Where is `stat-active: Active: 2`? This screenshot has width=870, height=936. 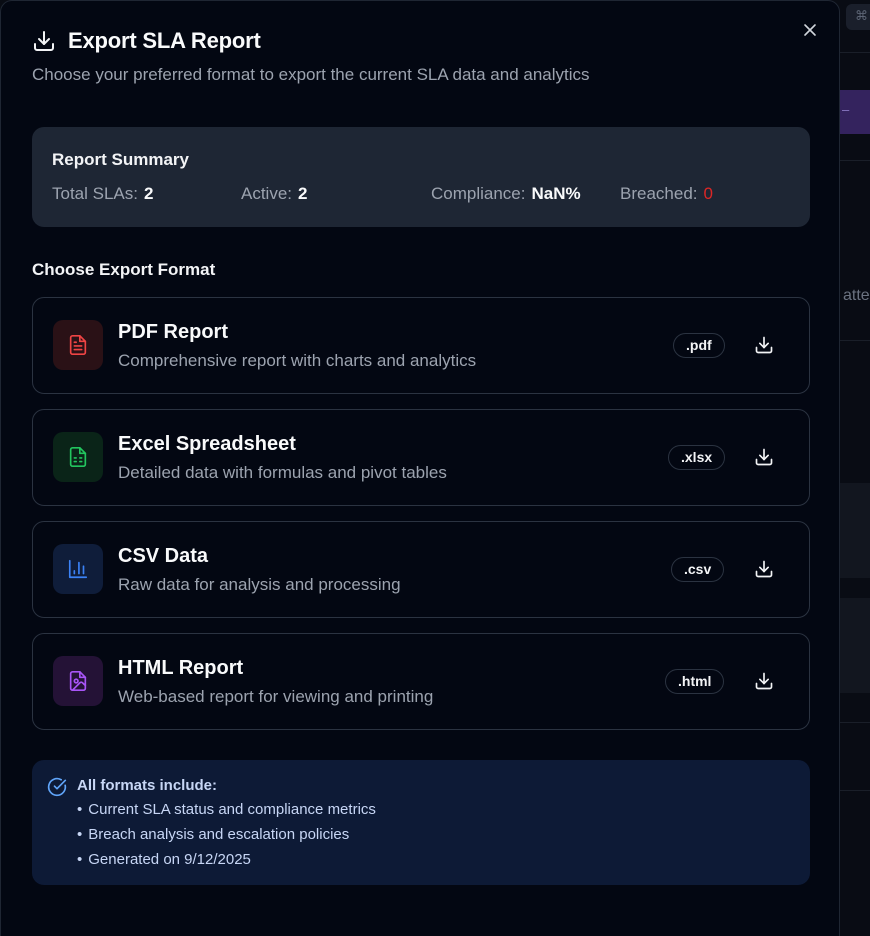
stat-active: Active: 2 is located at coordinates (274, 194).